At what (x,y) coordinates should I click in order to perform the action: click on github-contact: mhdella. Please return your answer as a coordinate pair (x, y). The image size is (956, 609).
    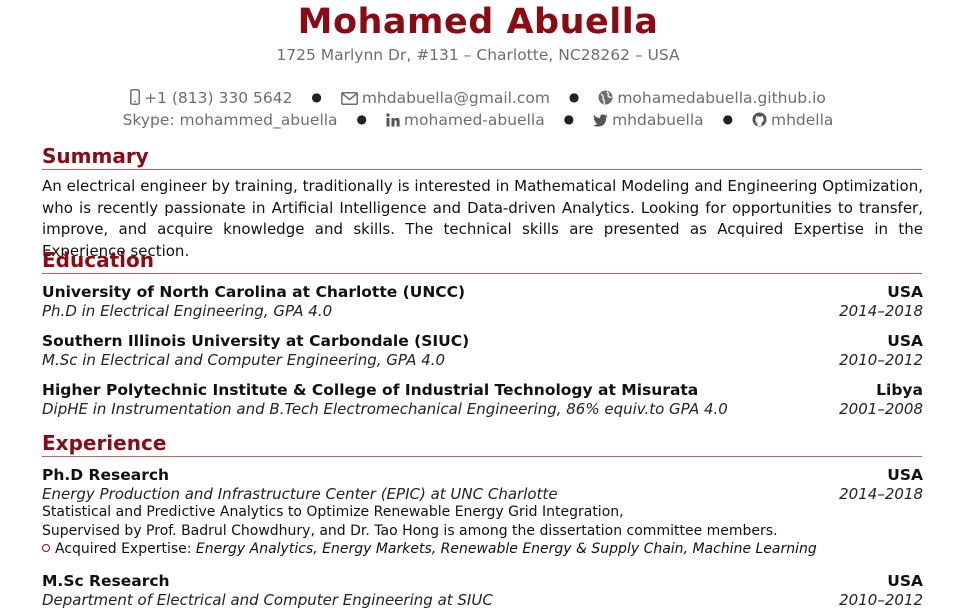
    Looking at the image, I should click on (792, 120).